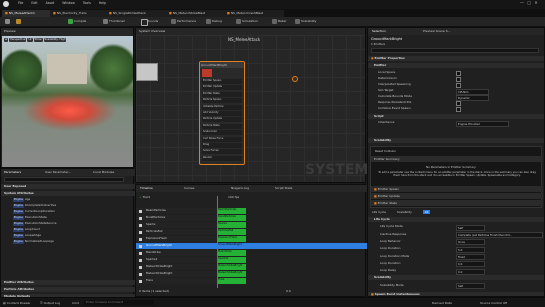 The width and height of the screenshot is (545, 307). I want to click on param-row: Engine Age, so click(15, 199).